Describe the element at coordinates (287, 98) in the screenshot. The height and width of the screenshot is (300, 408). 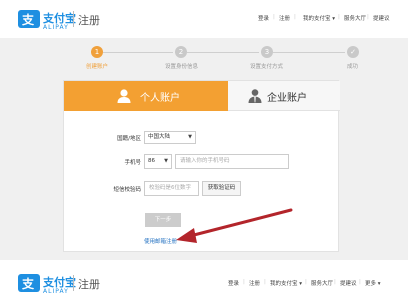
I see `tab-enterprise-label: 企业账户` at that location.